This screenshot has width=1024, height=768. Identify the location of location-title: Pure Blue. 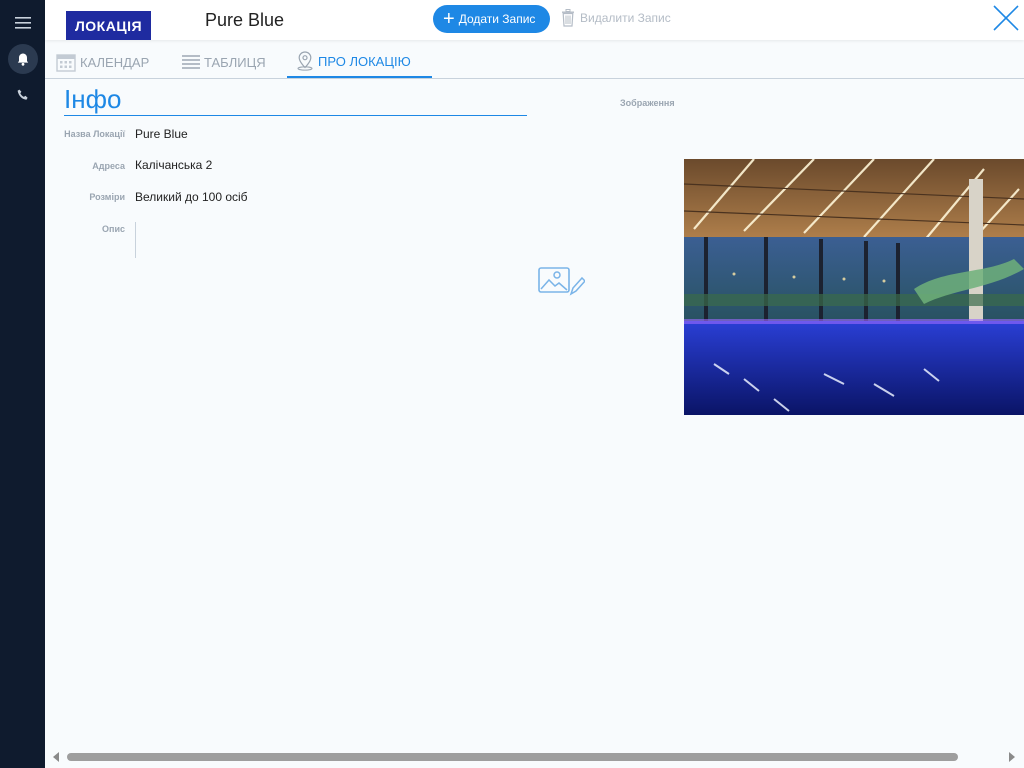
(245, 20).